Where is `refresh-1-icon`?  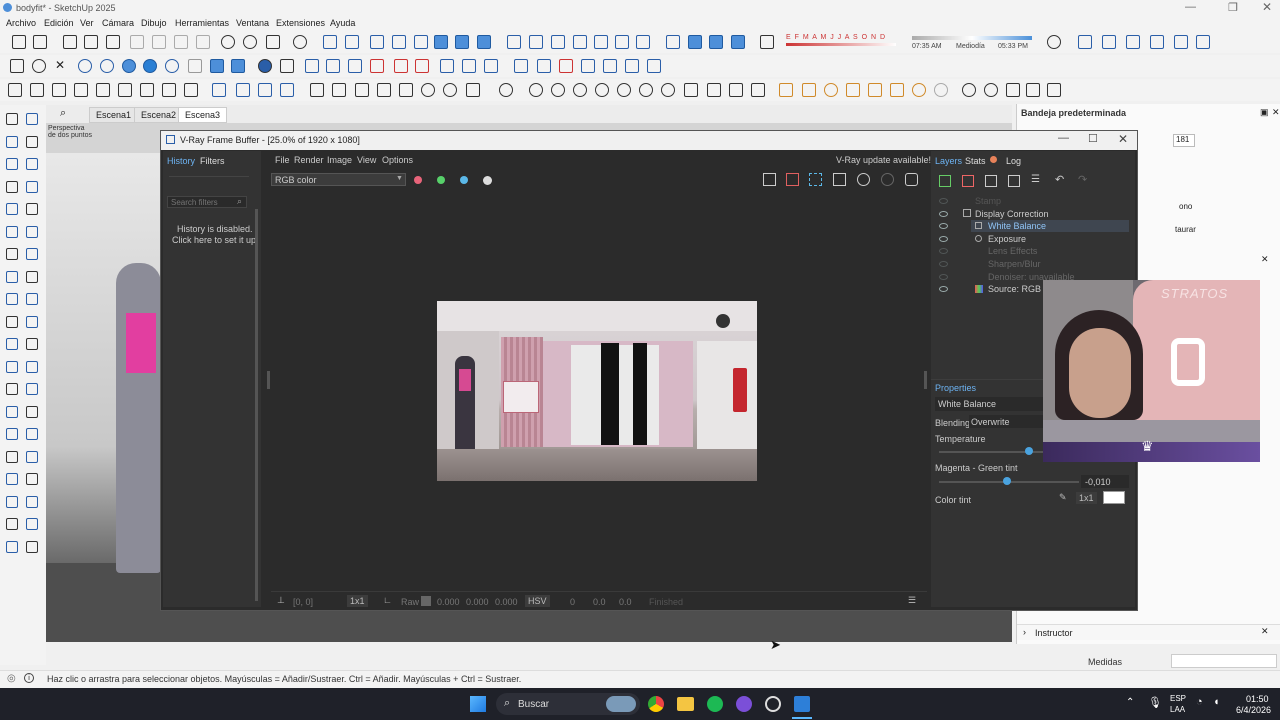 refresh-1-icon is located at coordinates (969, 90).